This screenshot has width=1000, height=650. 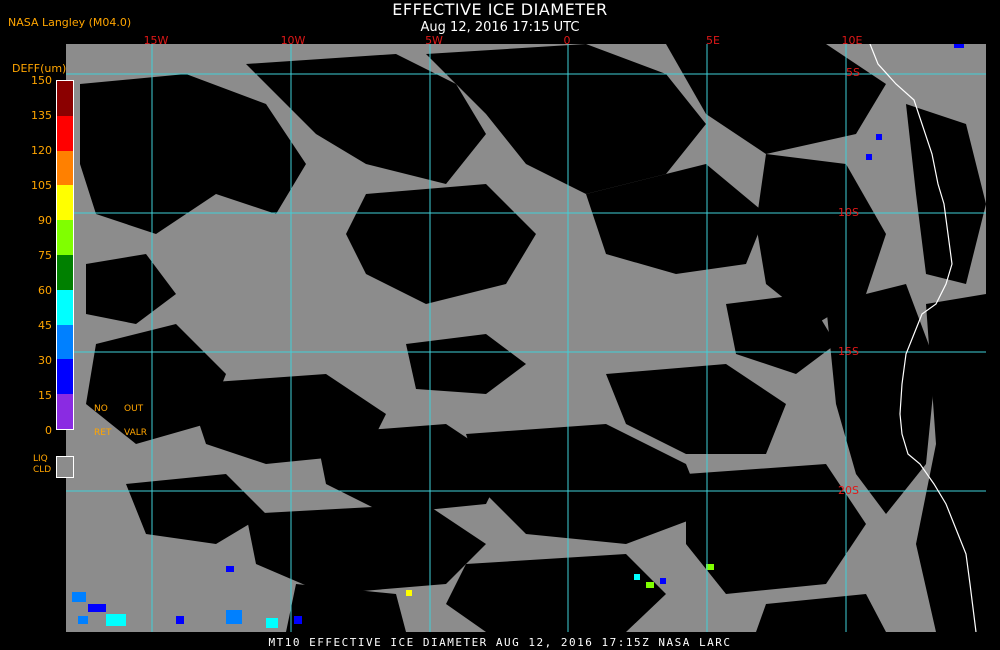 What do you see at coordinates (293, 40) in the screenshot?
I see `longitude-label: 10W` at bounding box center [293, 40].